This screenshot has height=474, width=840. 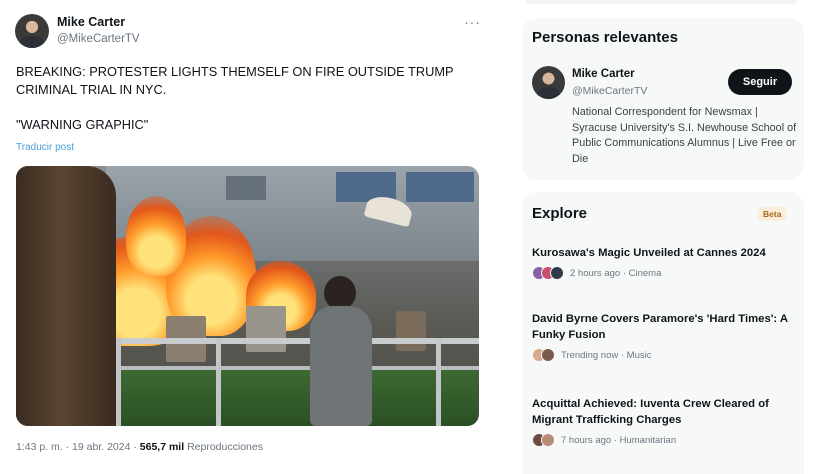 What do you see at coordinates (664, 355) in the screenshot?
I see `explore-item-meta-row: Trending now · Music` at bounding box center [664, 355].